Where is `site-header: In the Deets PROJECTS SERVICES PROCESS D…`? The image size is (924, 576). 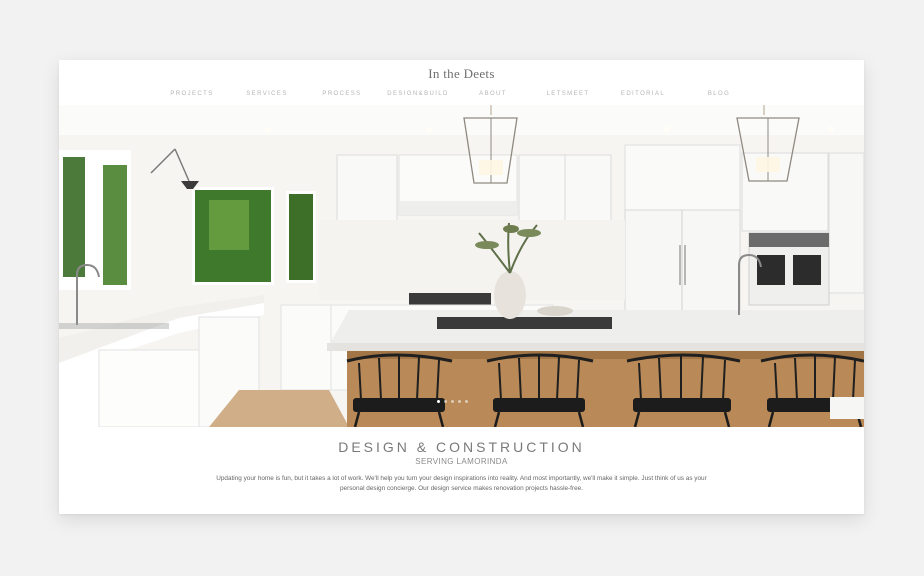
site-header: In the Deets PROJECTS SERVICES PROCESS D… is located at coordinates (461, 82).